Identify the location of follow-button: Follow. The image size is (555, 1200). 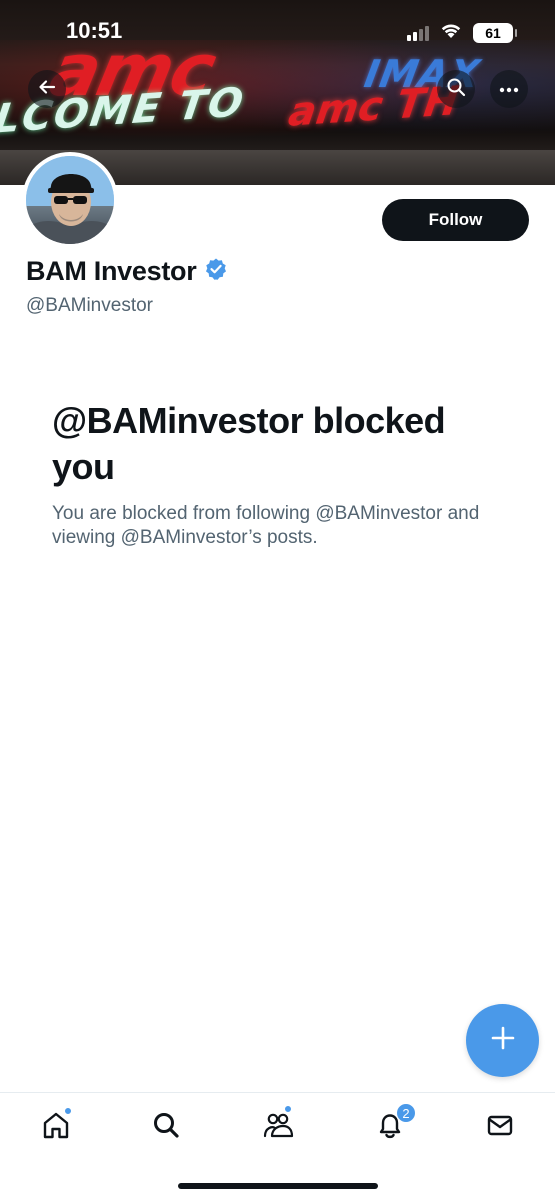
(455, 220).